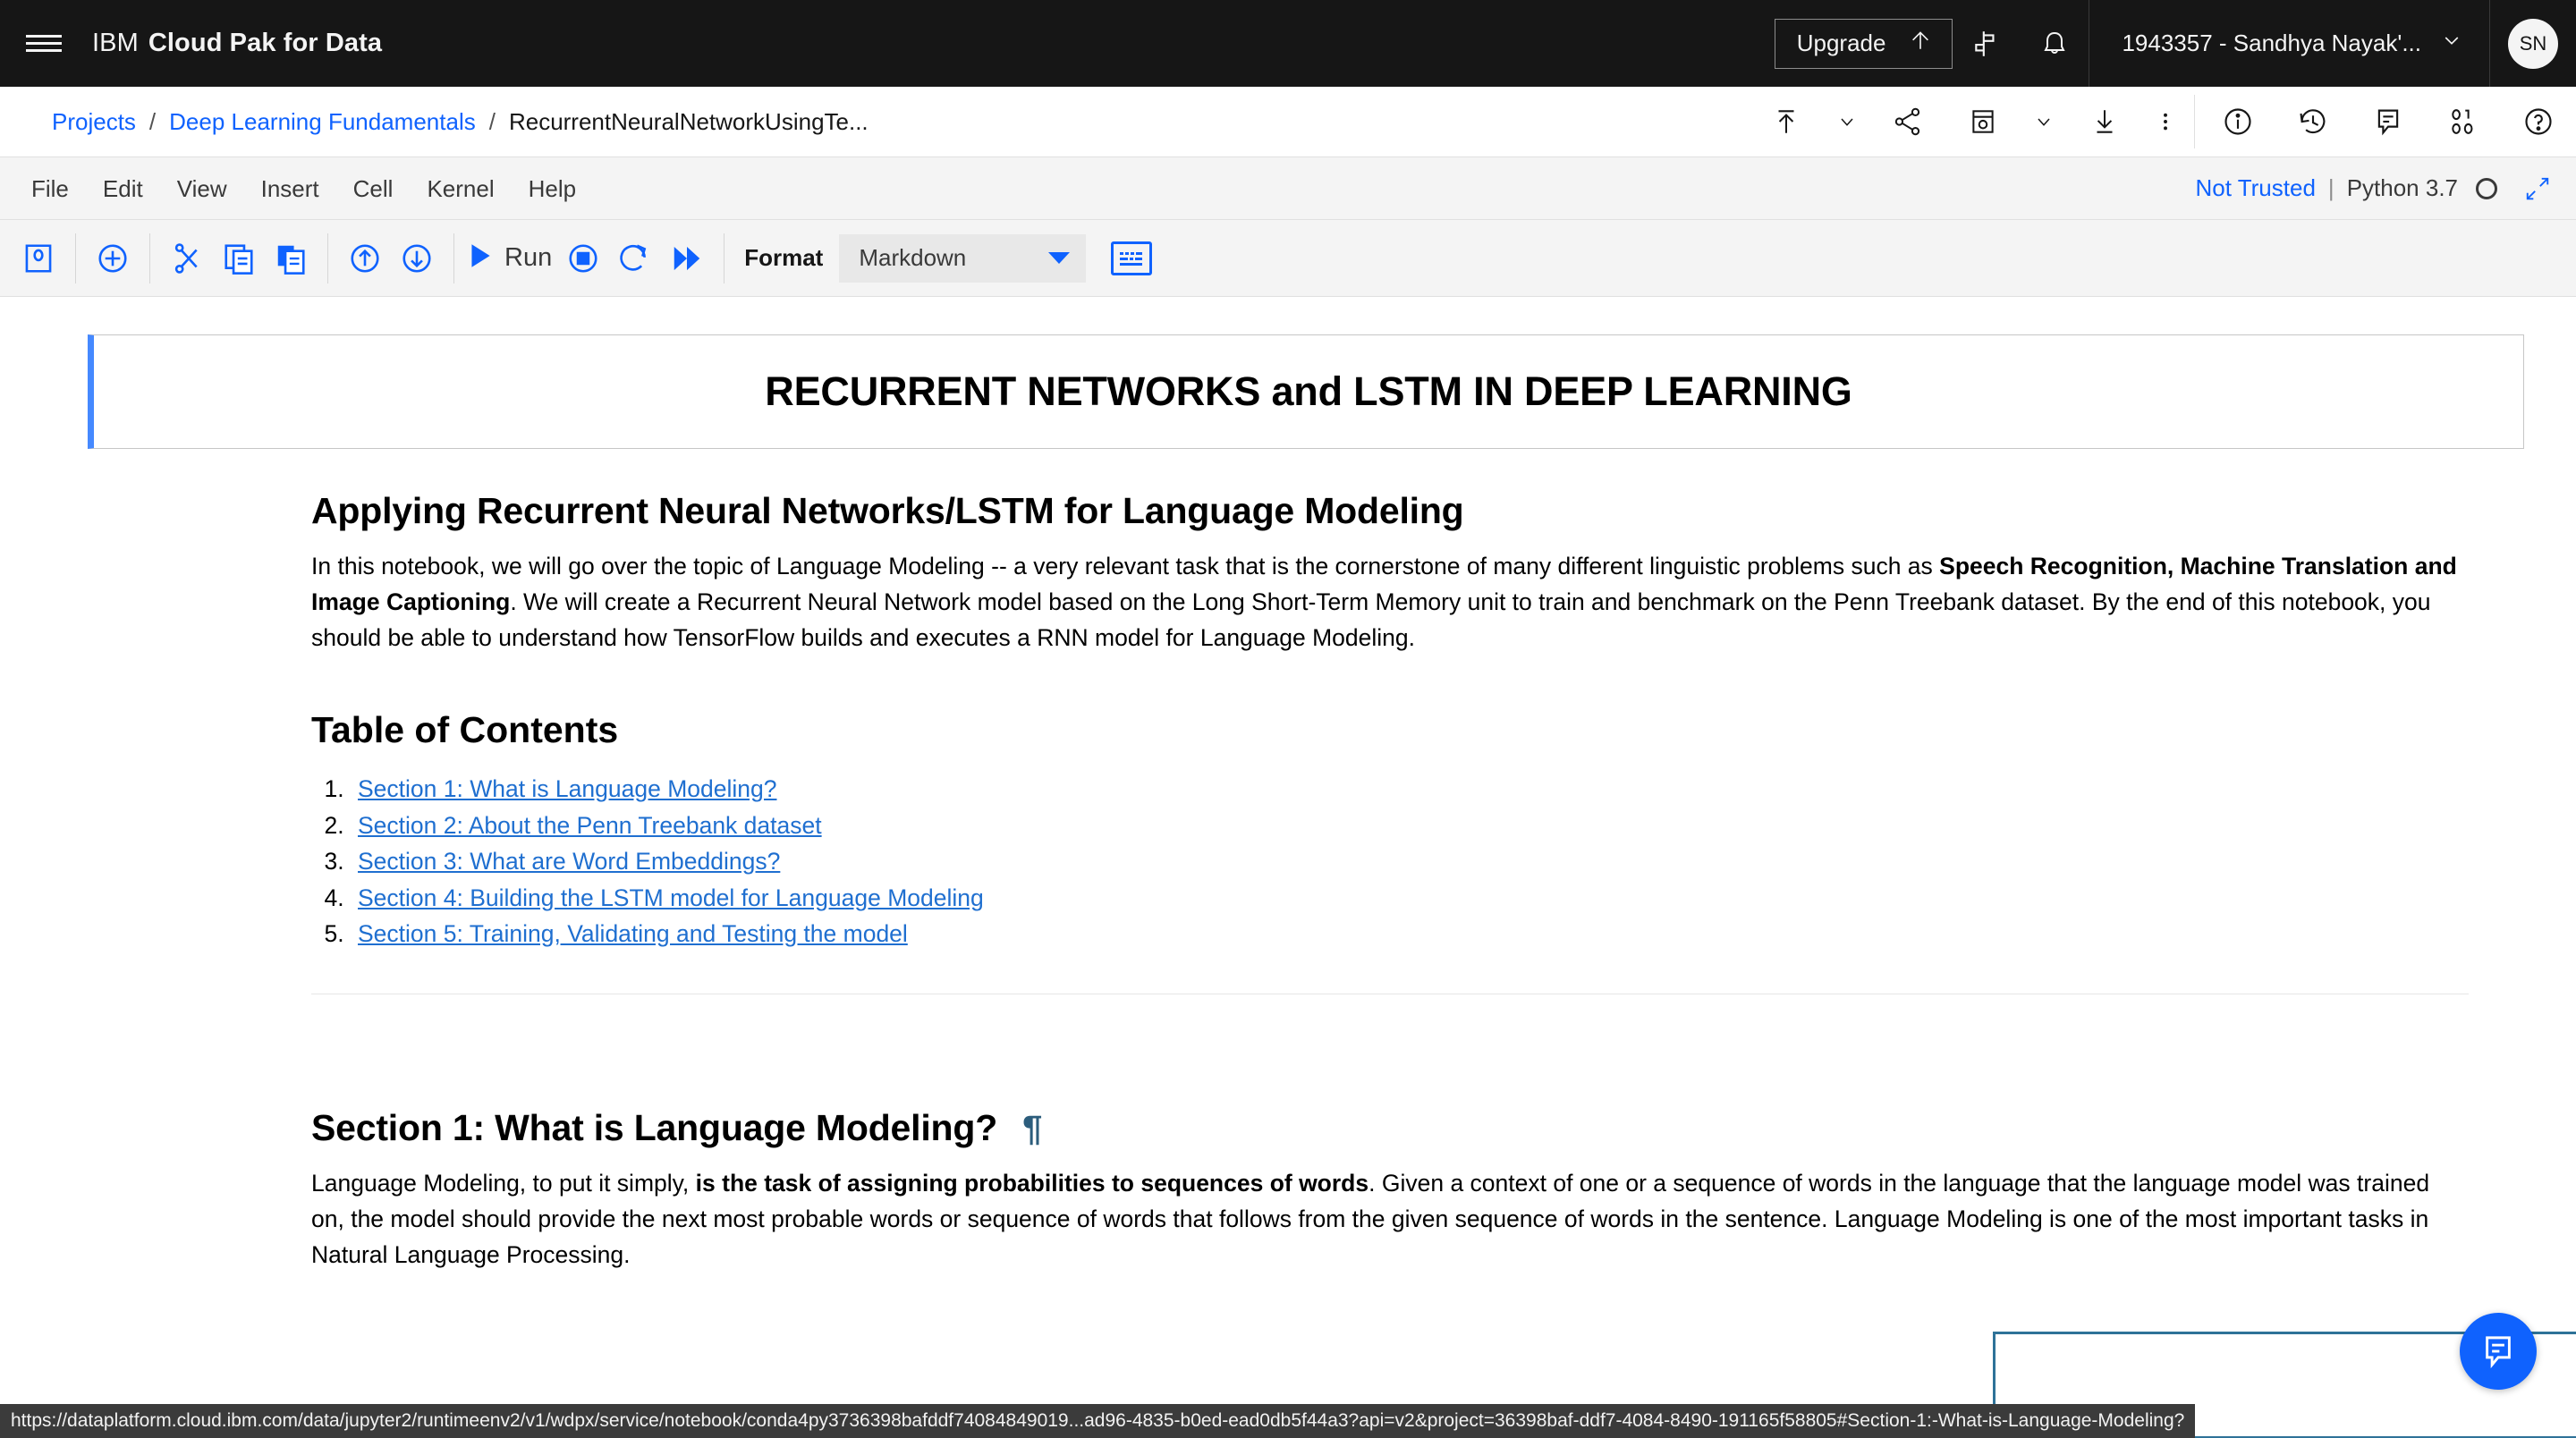  I want to click on kernel-idle-circle-icon, so click(2486, 188).